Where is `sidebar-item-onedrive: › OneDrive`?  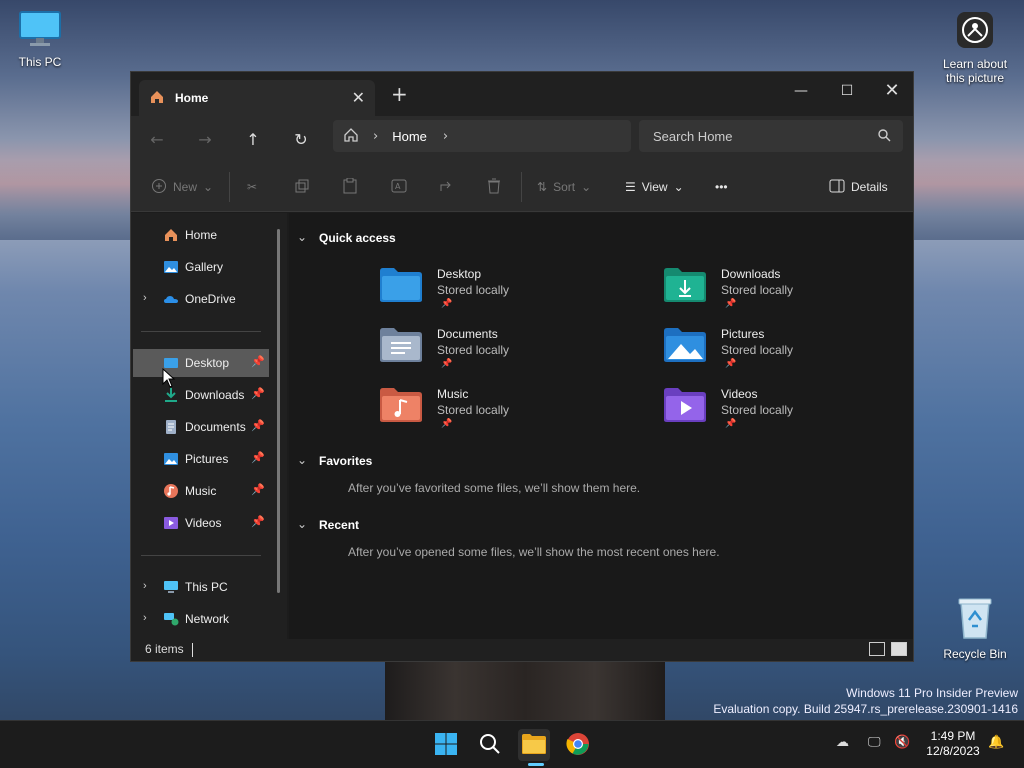
sidebar-item-onedrive: › OneDrive is located at coordinates (201, 299).